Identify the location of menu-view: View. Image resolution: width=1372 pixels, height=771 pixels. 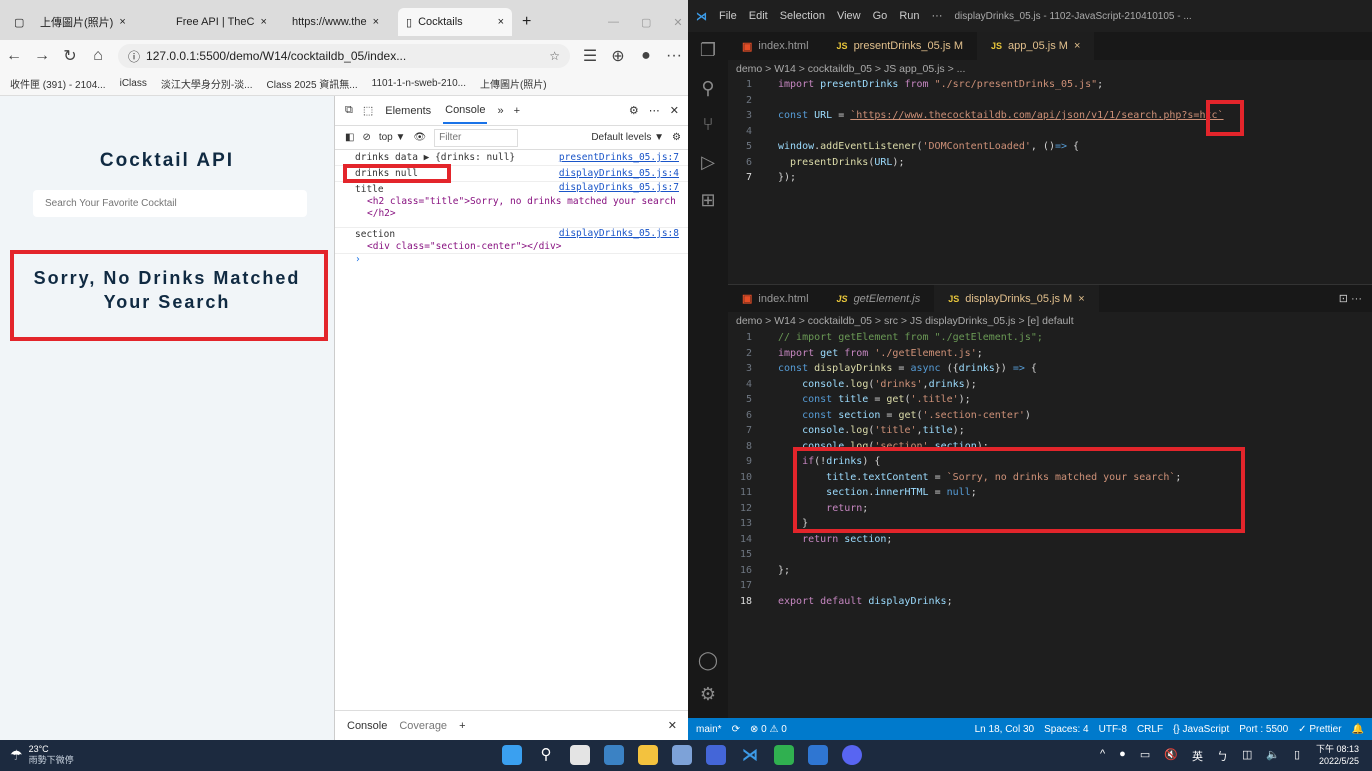
(849, 16).